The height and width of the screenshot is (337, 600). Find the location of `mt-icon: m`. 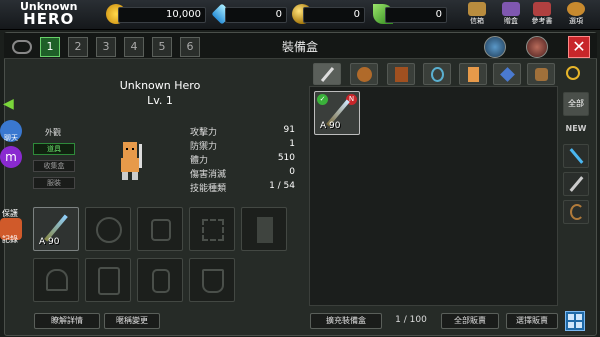

mt-icon: m is located at coordinates (11, 157).